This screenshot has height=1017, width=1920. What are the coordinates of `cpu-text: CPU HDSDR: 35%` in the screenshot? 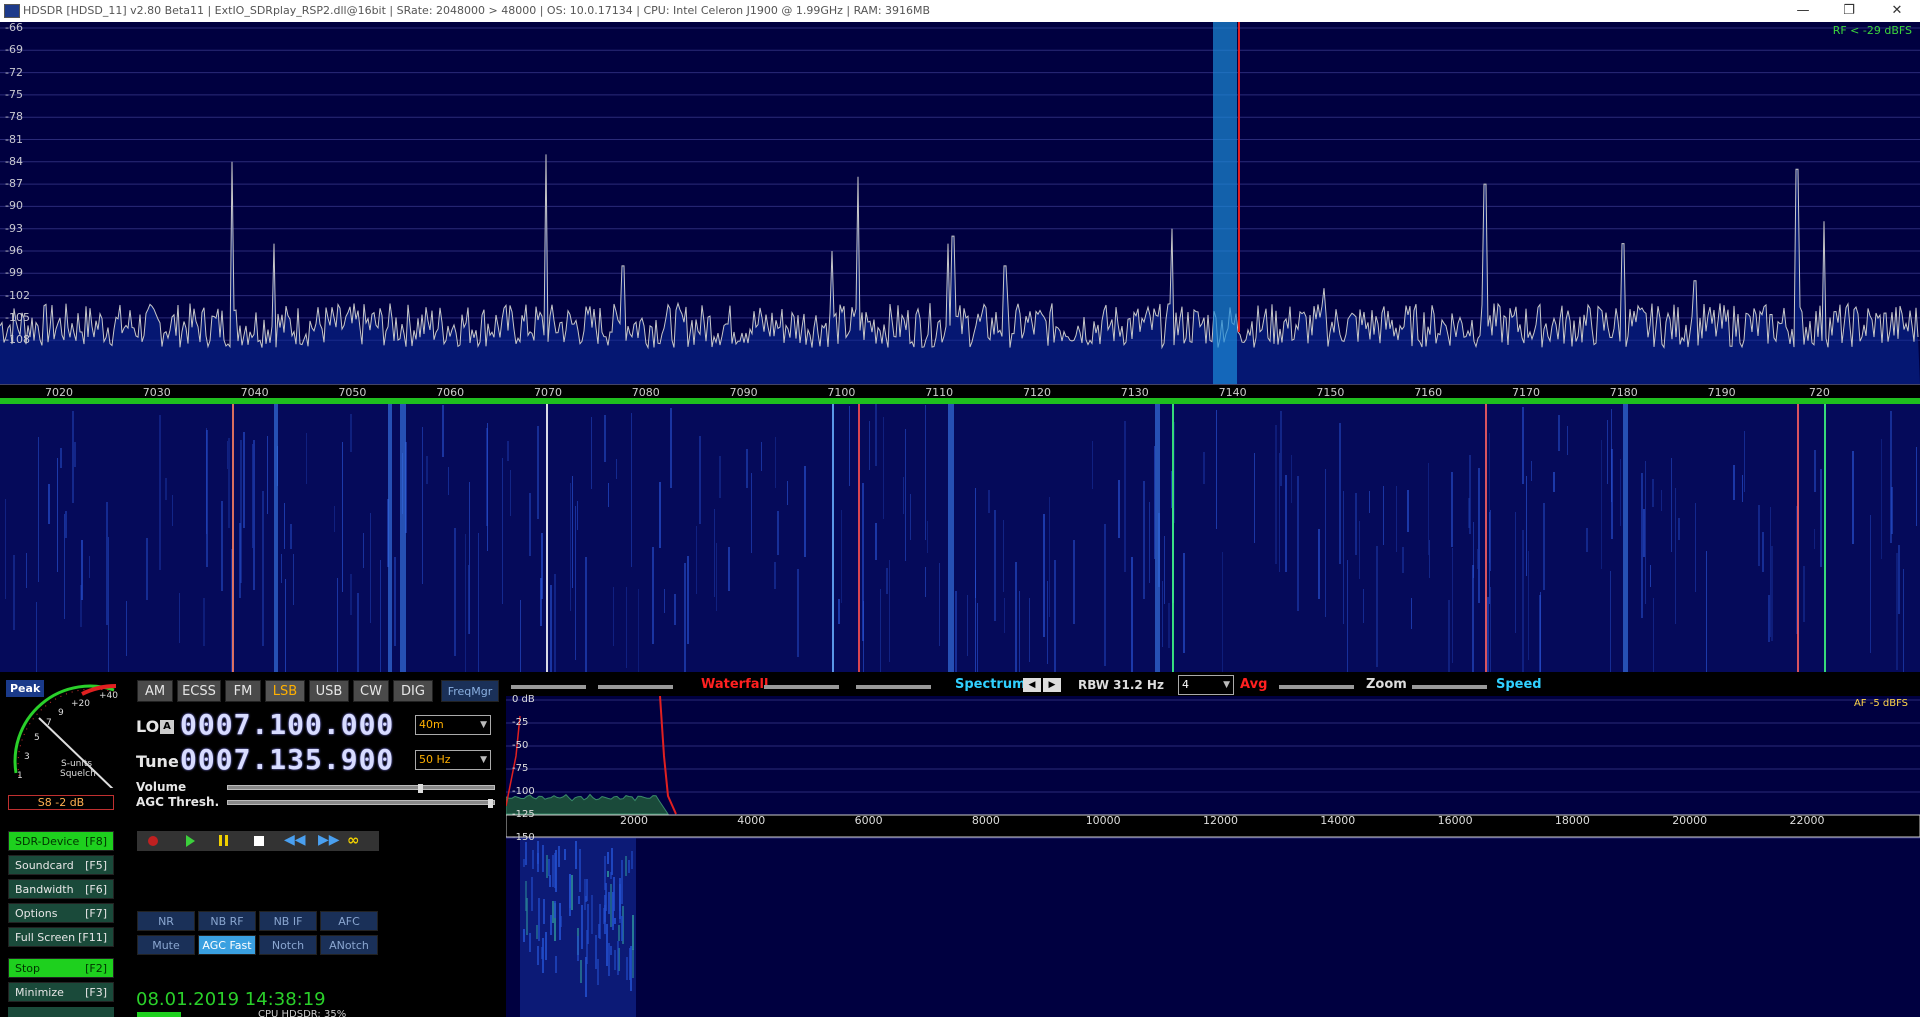 It's located at (302, 1013).